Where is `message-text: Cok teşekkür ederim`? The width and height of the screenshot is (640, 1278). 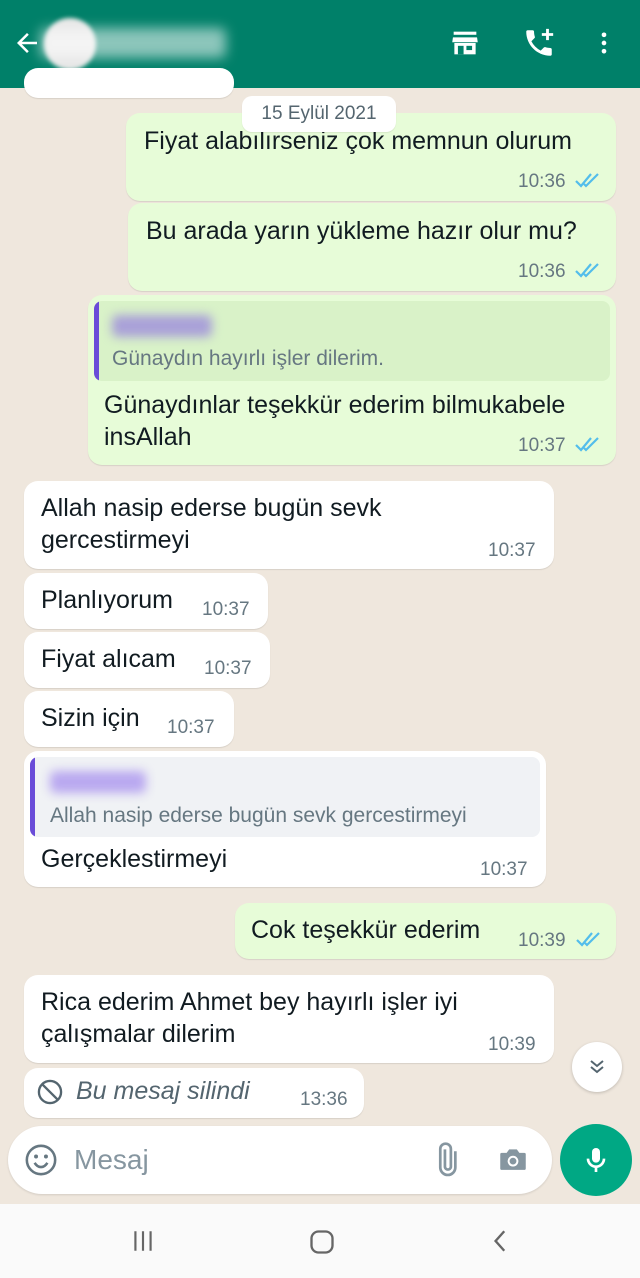
message-text: Cok teşekkür ederim is located at coordinates (366, 930).